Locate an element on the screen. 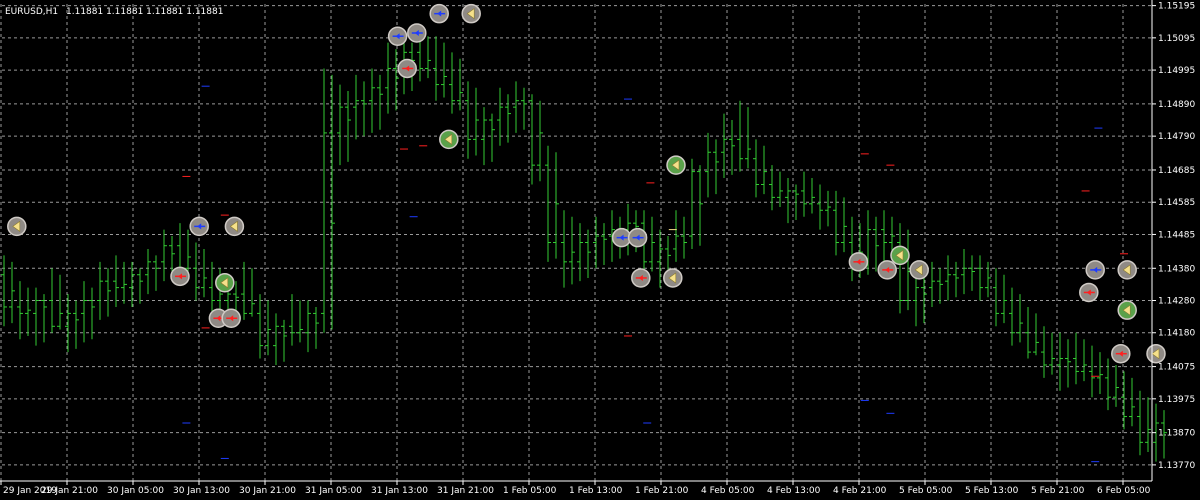  time-label: 30 Jan 05:00 is located at coordinates (135, 491).